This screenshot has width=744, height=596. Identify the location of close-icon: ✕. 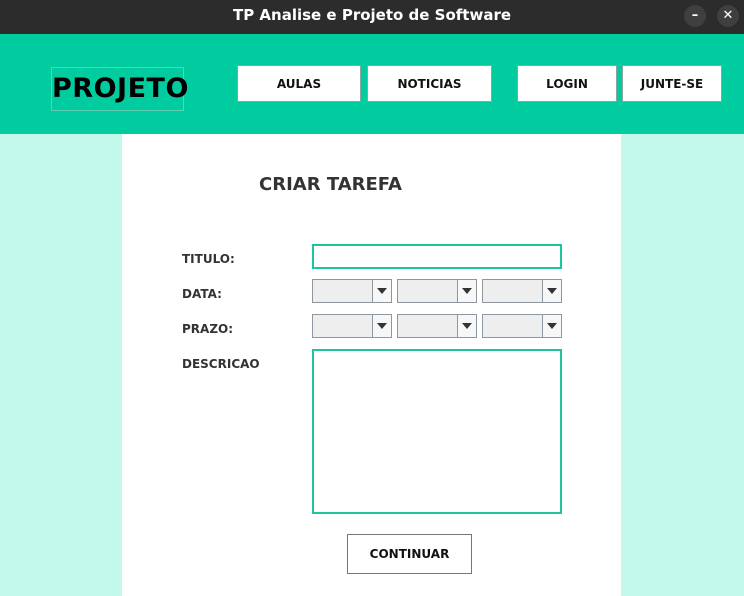
(728, 16).